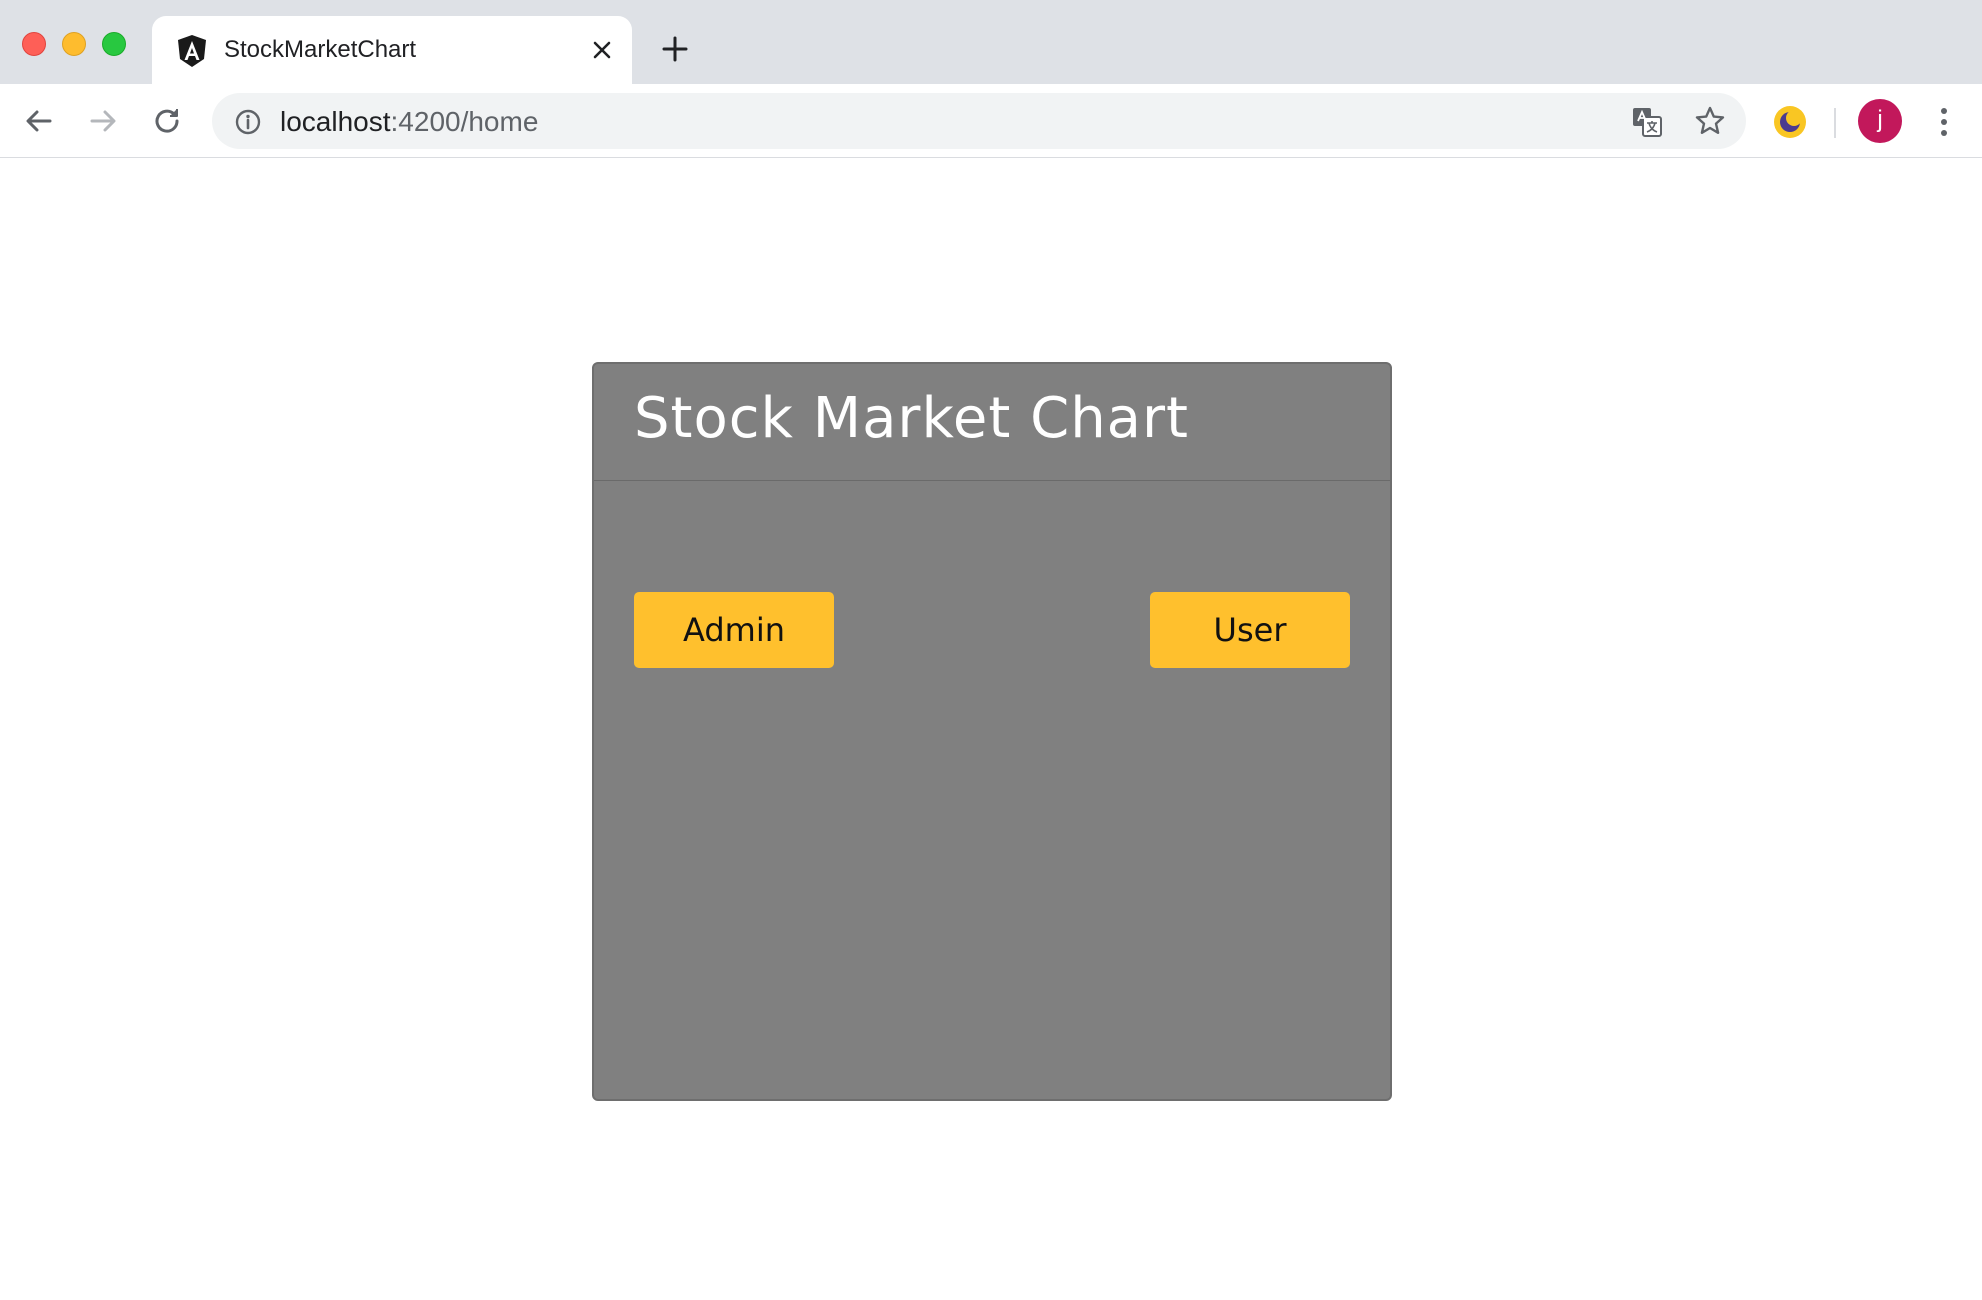 The height and width of the screenshot is (1300, 1982). Describe the element at coordinates (1250, 630) in the screenshot. I see `user-button: User` at that location.